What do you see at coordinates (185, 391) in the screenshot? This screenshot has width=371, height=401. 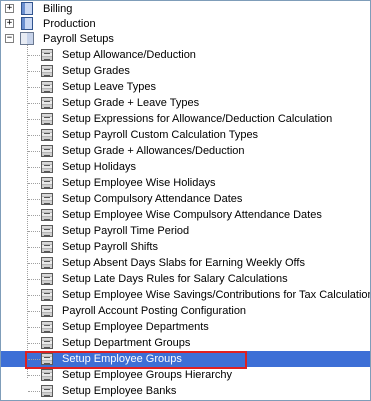 I see `tree-item: Setup Employee Banks` at bounding box center [185, 391].